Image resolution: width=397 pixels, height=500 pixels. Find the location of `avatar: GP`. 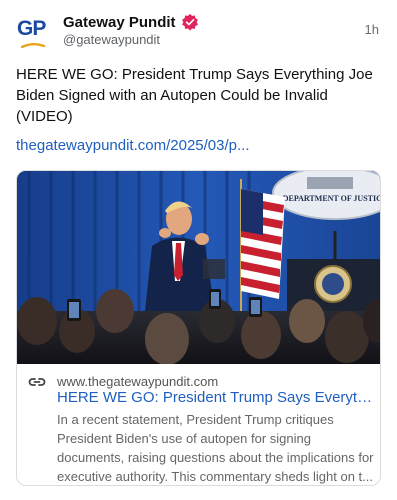

avatar: GP is located at coordinates (33, 33).